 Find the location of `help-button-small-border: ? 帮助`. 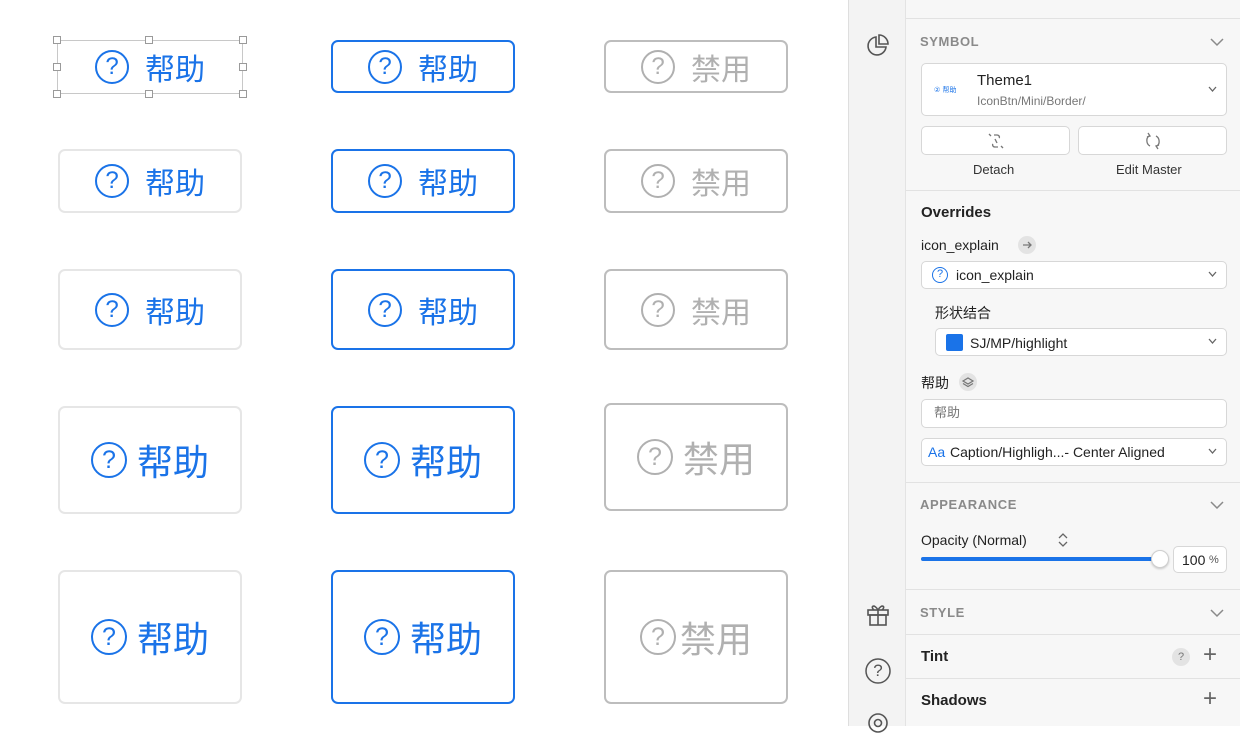

help-button-small-border: ? 帮助 is located at coordinates (423, 181).